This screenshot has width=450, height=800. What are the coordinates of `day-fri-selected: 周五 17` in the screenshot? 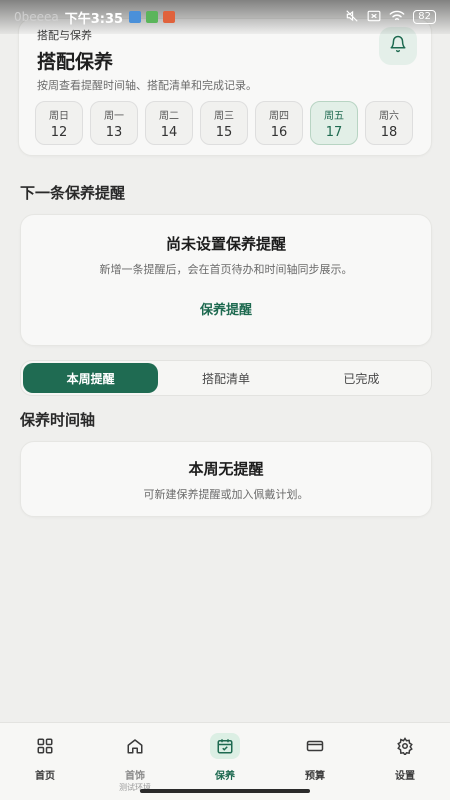 It's located at (334, 123).